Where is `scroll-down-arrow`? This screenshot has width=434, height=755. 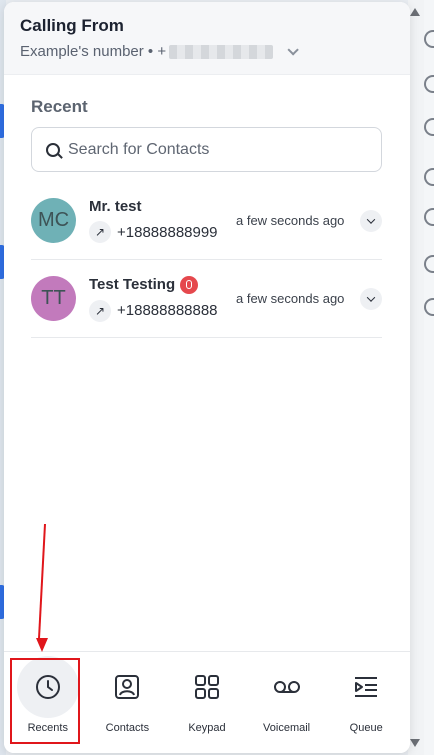
scroll-down-arrow is located at coordinates (415, 743).